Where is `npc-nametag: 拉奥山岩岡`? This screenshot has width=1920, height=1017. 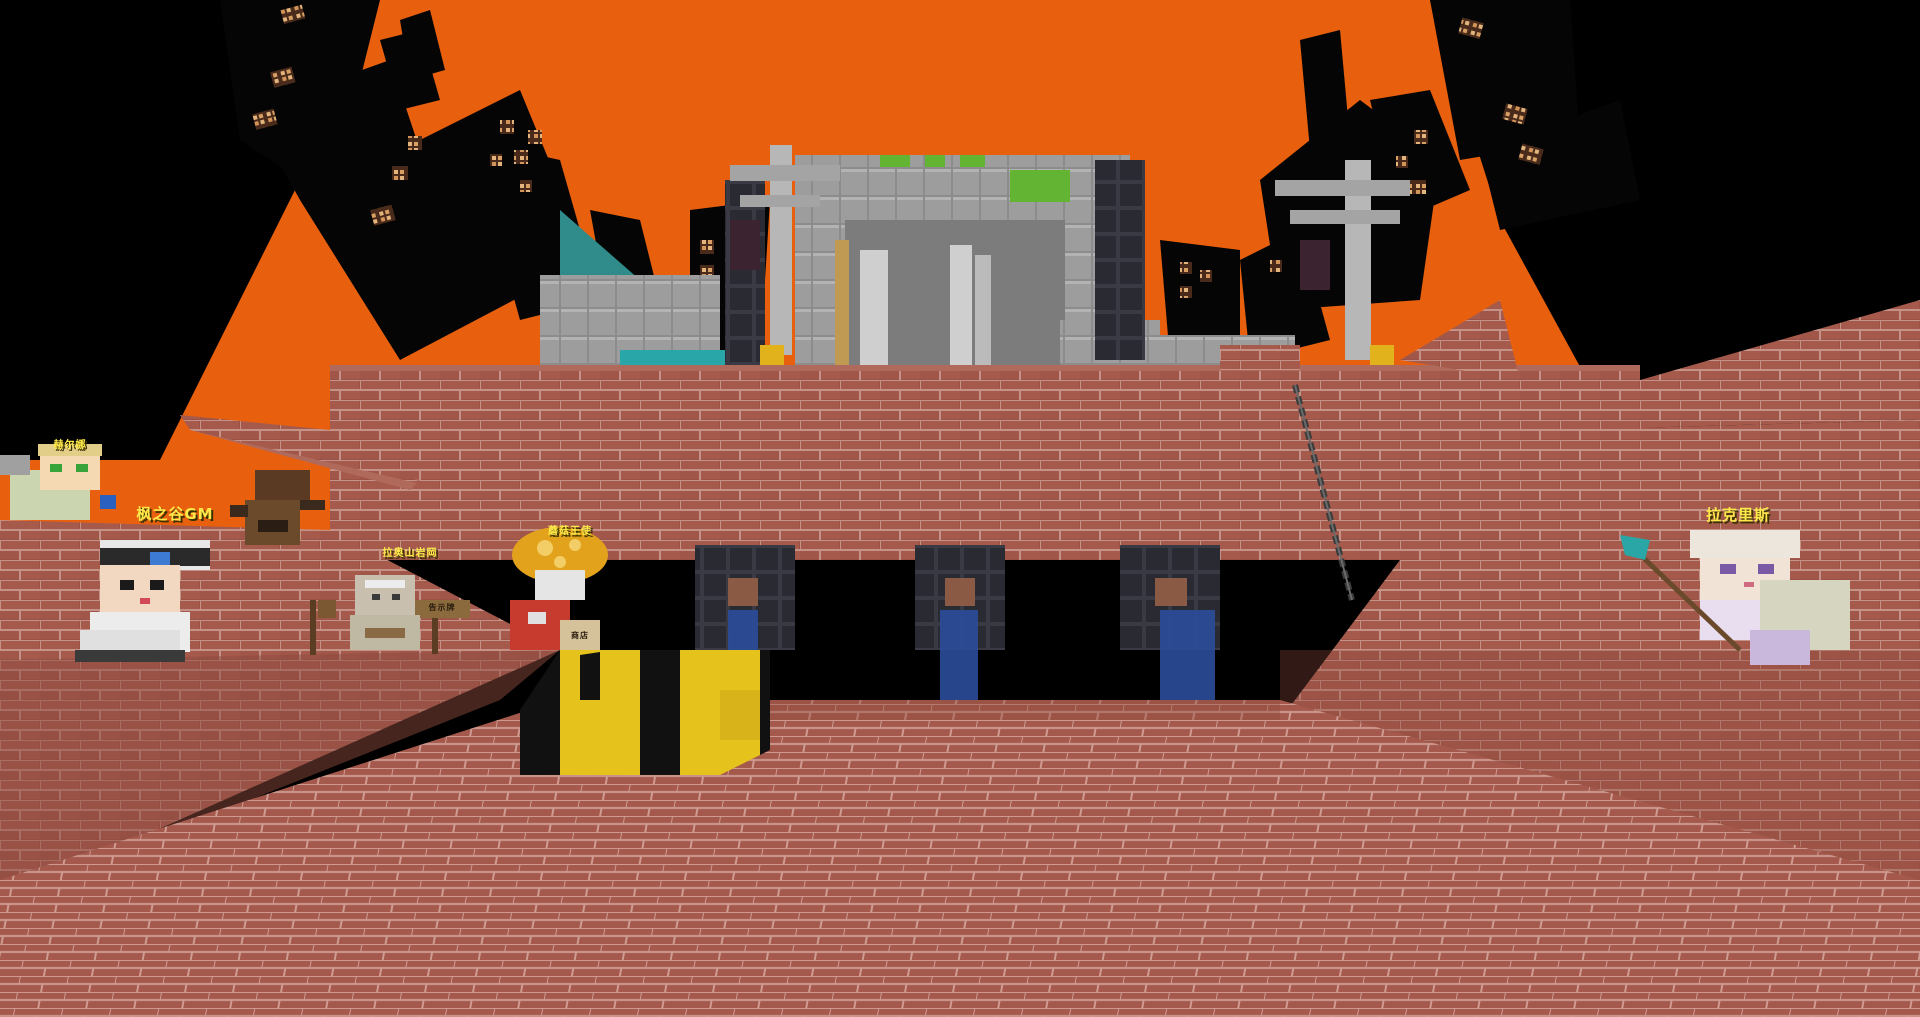
npc-nametag: 拉奥山岩岡 is located at coordinates (410, 553).